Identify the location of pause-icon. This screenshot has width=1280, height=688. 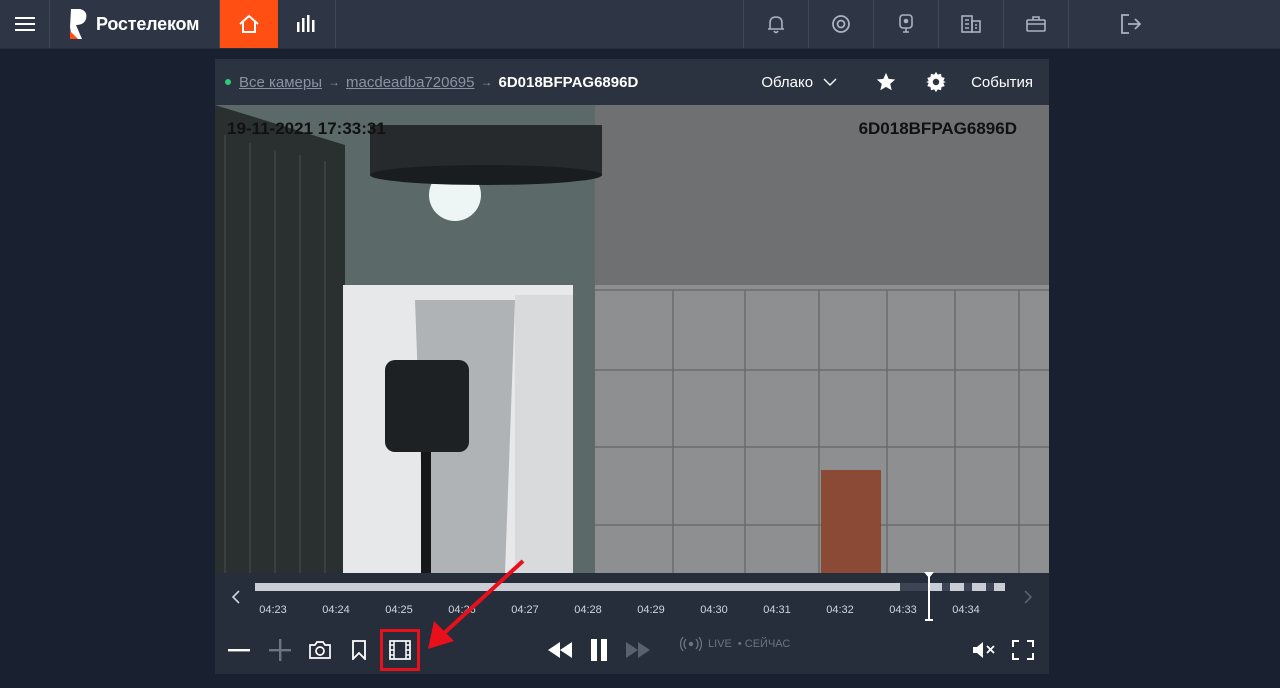
(599, 650).